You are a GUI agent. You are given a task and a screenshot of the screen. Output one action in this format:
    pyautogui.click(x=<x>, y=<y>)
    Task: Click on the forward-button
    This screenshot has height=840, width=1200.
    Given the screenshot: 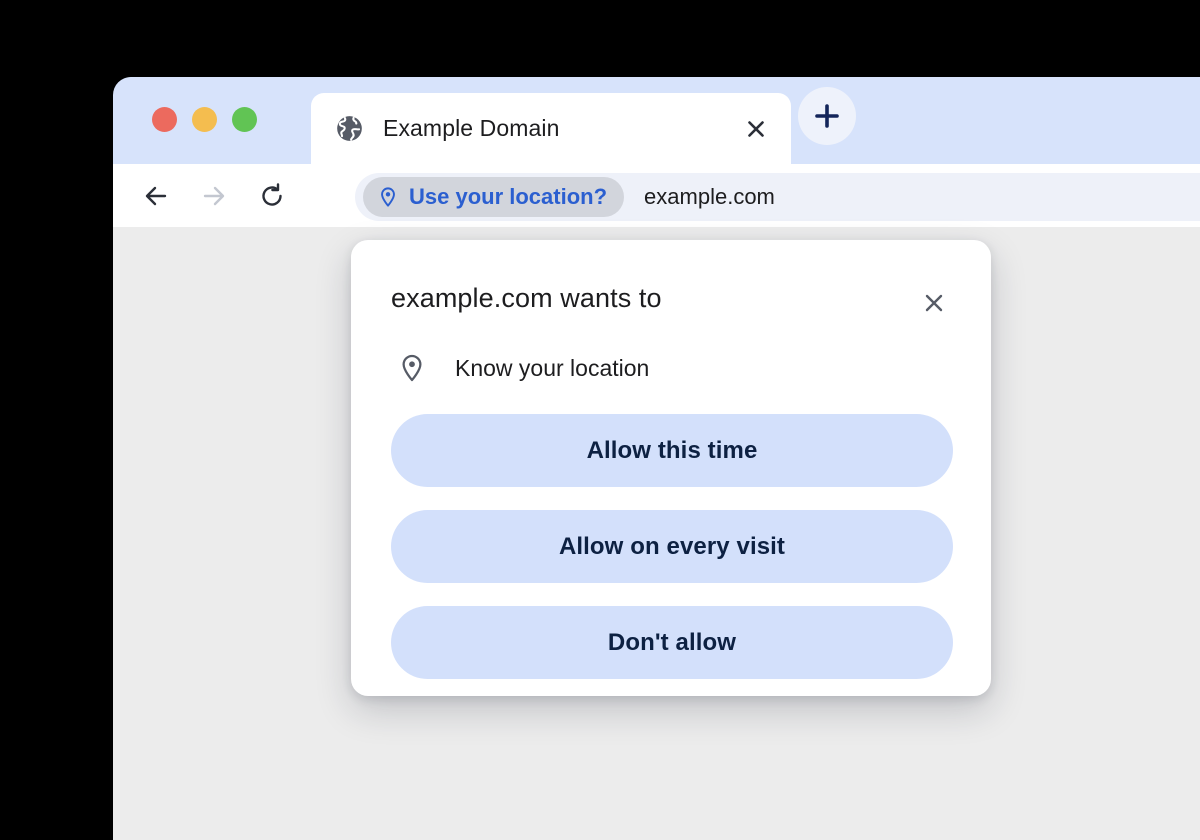 What is the action you would take?
    pyautogui.click(x=214, y=196)
    